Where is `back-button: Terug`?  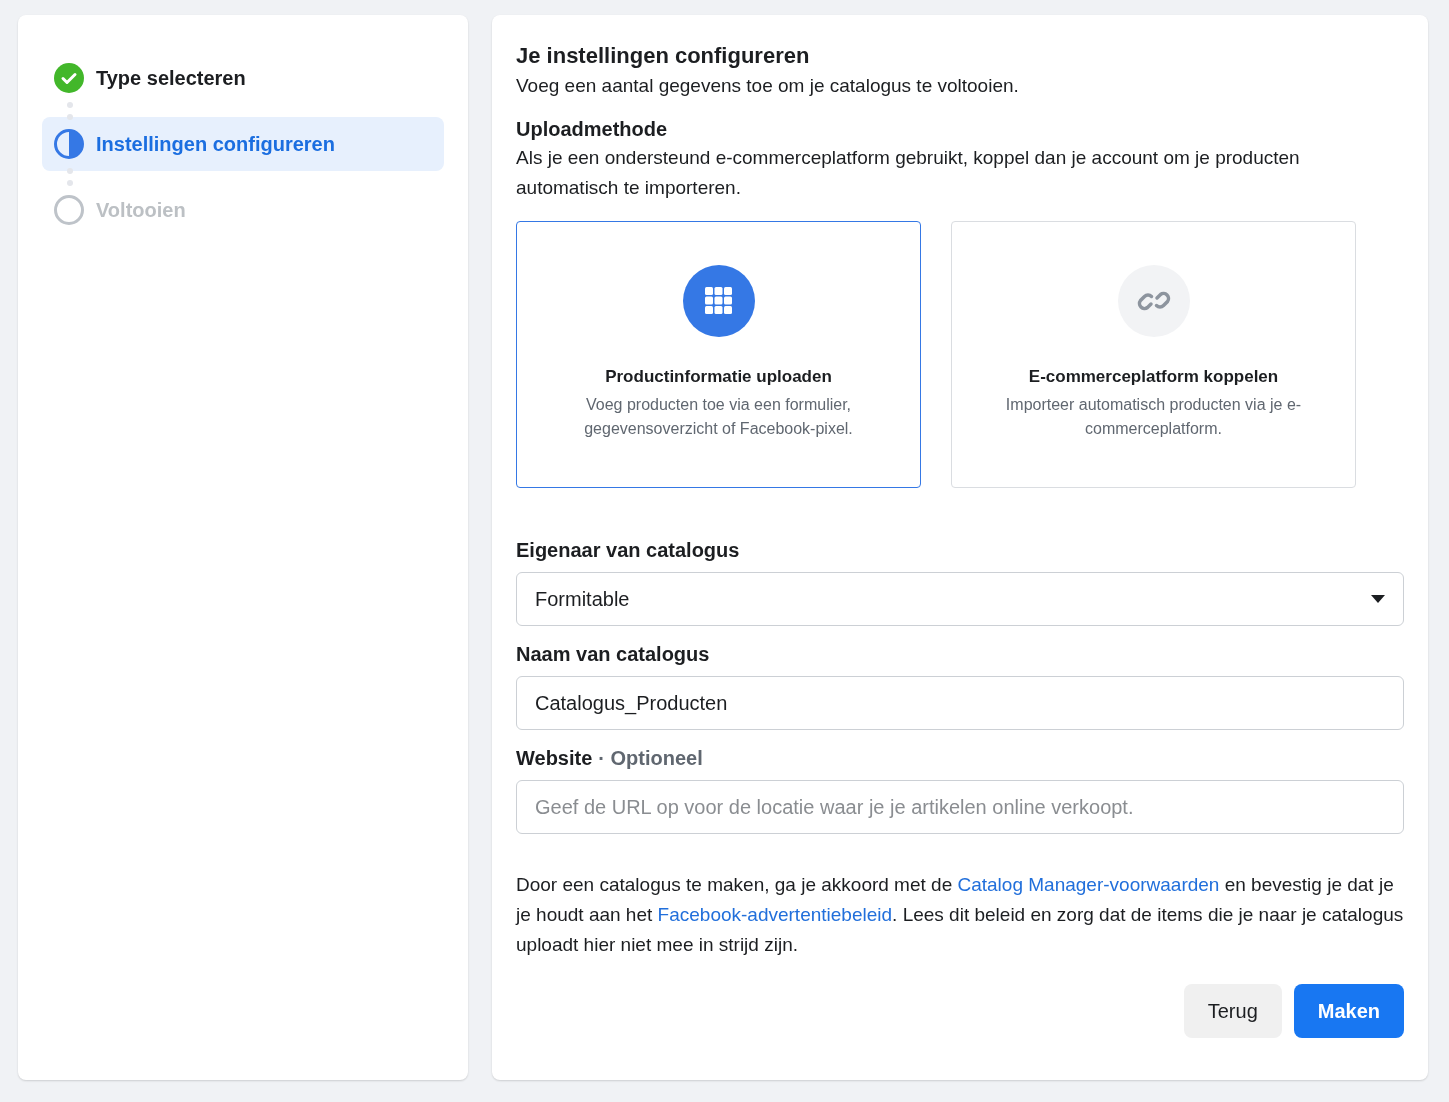
back-button: Terug is located at coordinates (1232, 1011).